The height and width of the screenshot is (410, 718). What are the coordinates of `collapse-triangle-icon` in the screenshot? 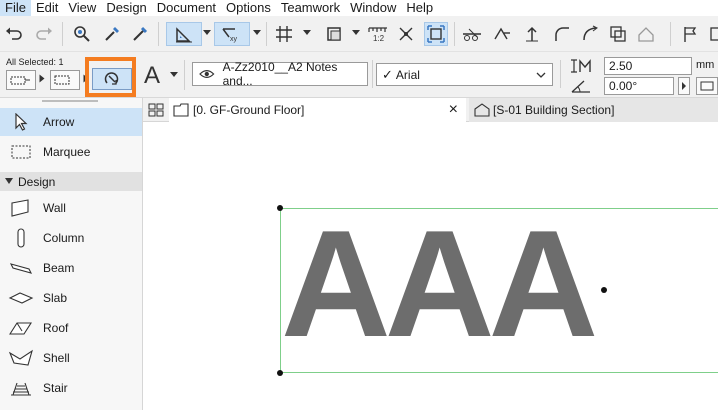 It's located at (9, 181).